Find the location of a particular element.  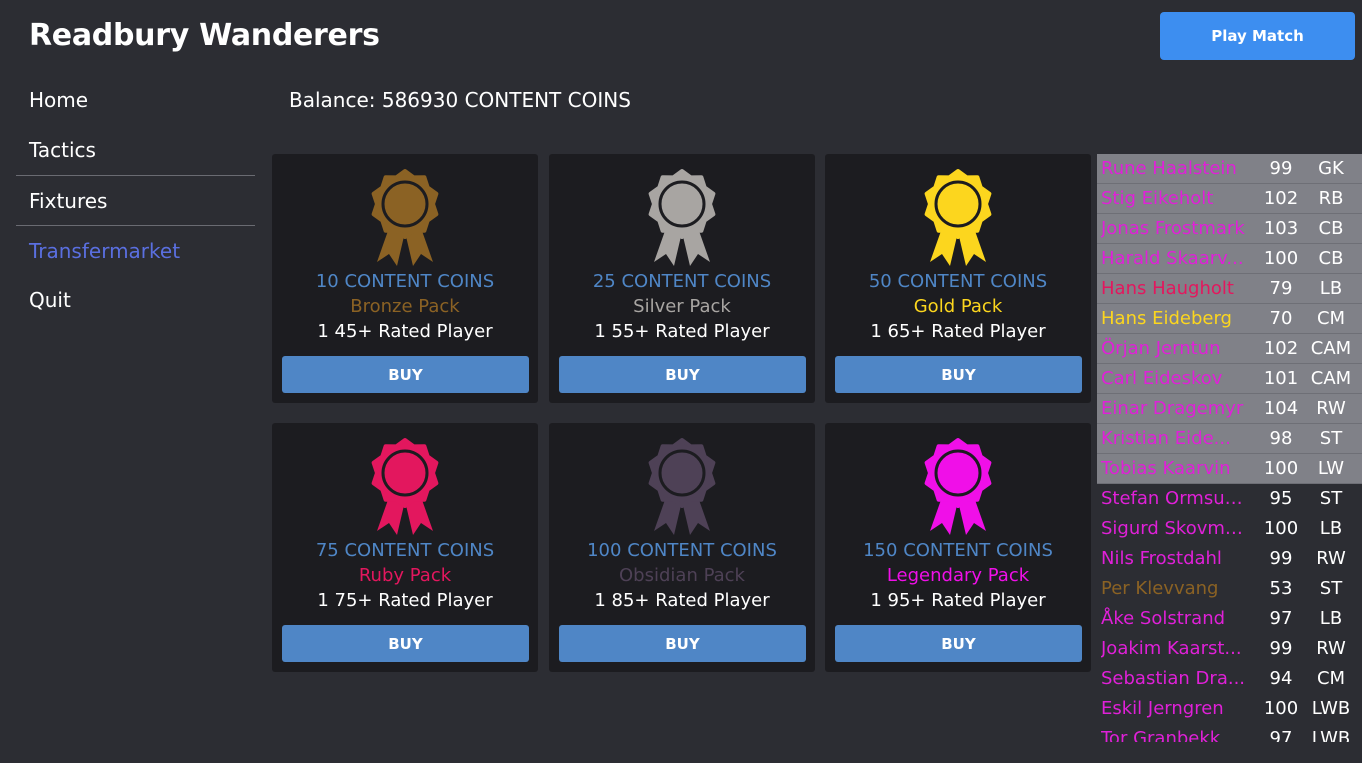

player-name: Åke Solstrand is located at coordinates (1163, 618).